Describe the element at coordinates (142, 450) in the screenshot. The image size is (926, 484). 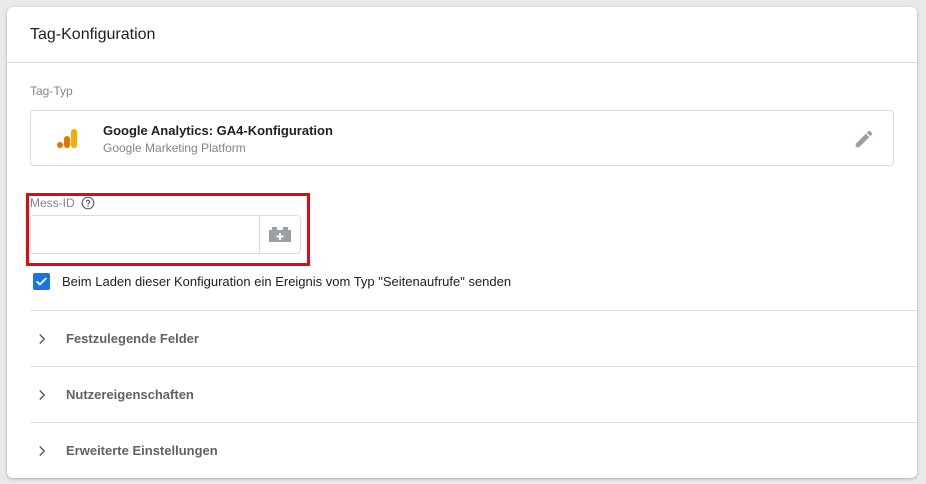
I see `section-label: Erweiterte Einstellungen` at that location.